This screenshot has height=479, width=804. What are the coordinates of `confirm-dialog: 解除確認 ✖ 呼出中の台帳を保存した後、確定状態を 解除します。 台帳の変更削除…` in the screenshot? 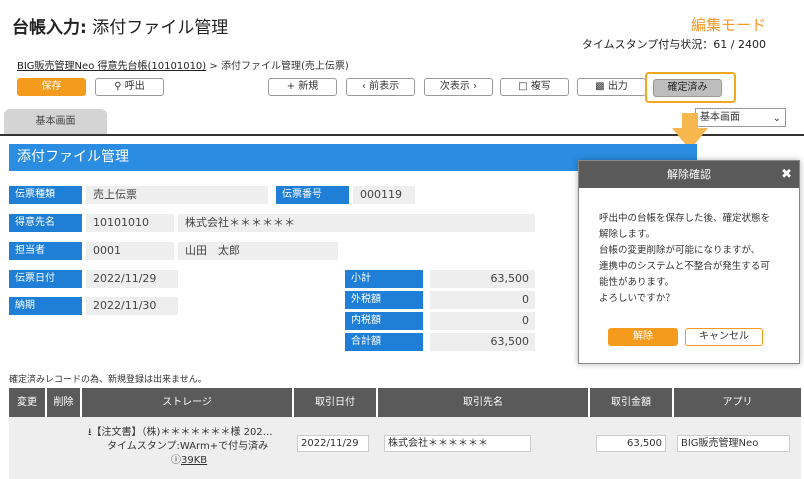 It's located at (689, 262).